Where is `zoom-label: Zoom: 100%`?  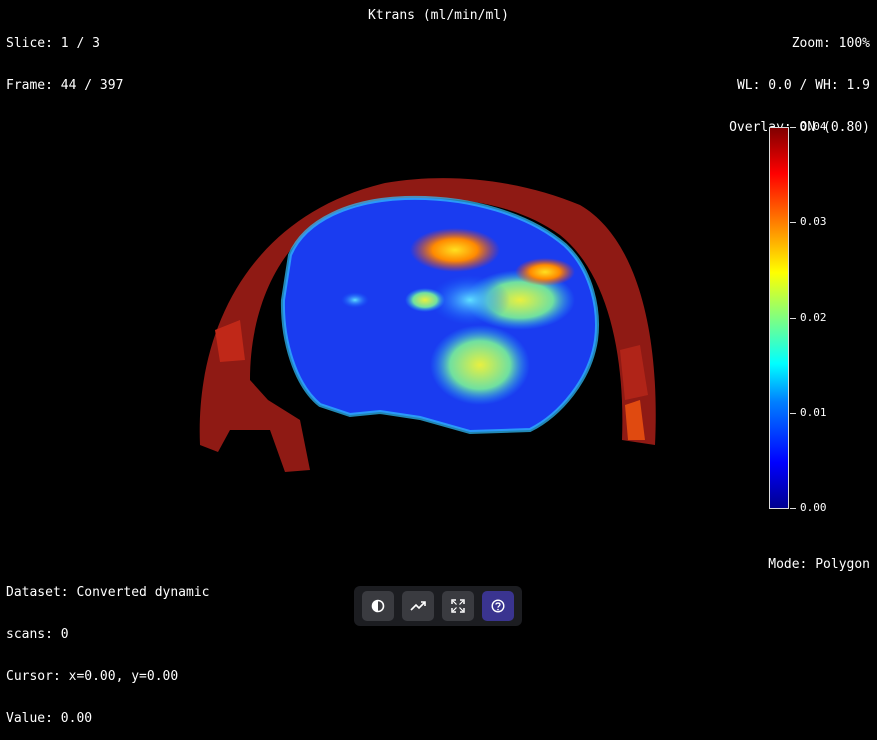
zoom-label: Zoom: 100% is located at coordinates (830, 43).